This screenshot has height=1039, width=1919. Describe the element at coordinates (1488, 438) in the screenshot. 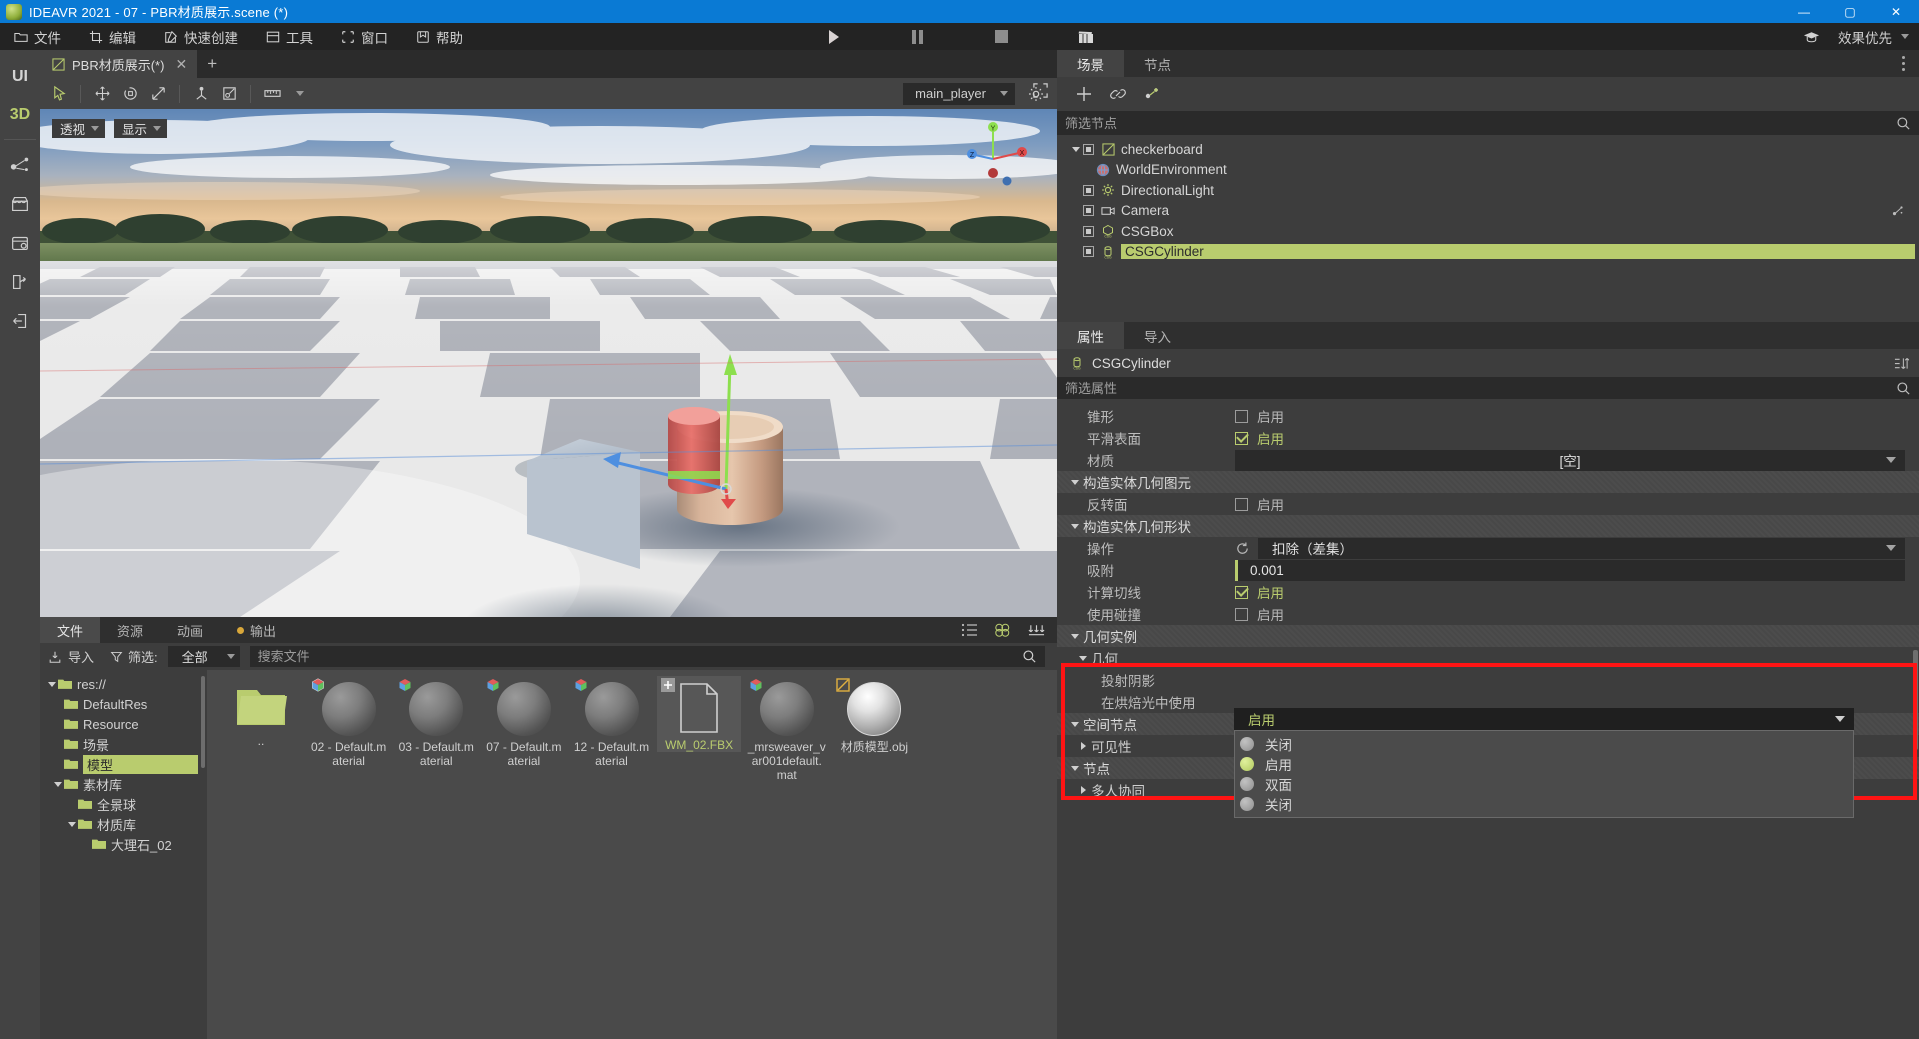

I see `property-row-smooth-surface: 平滑表面 启用` at that location.